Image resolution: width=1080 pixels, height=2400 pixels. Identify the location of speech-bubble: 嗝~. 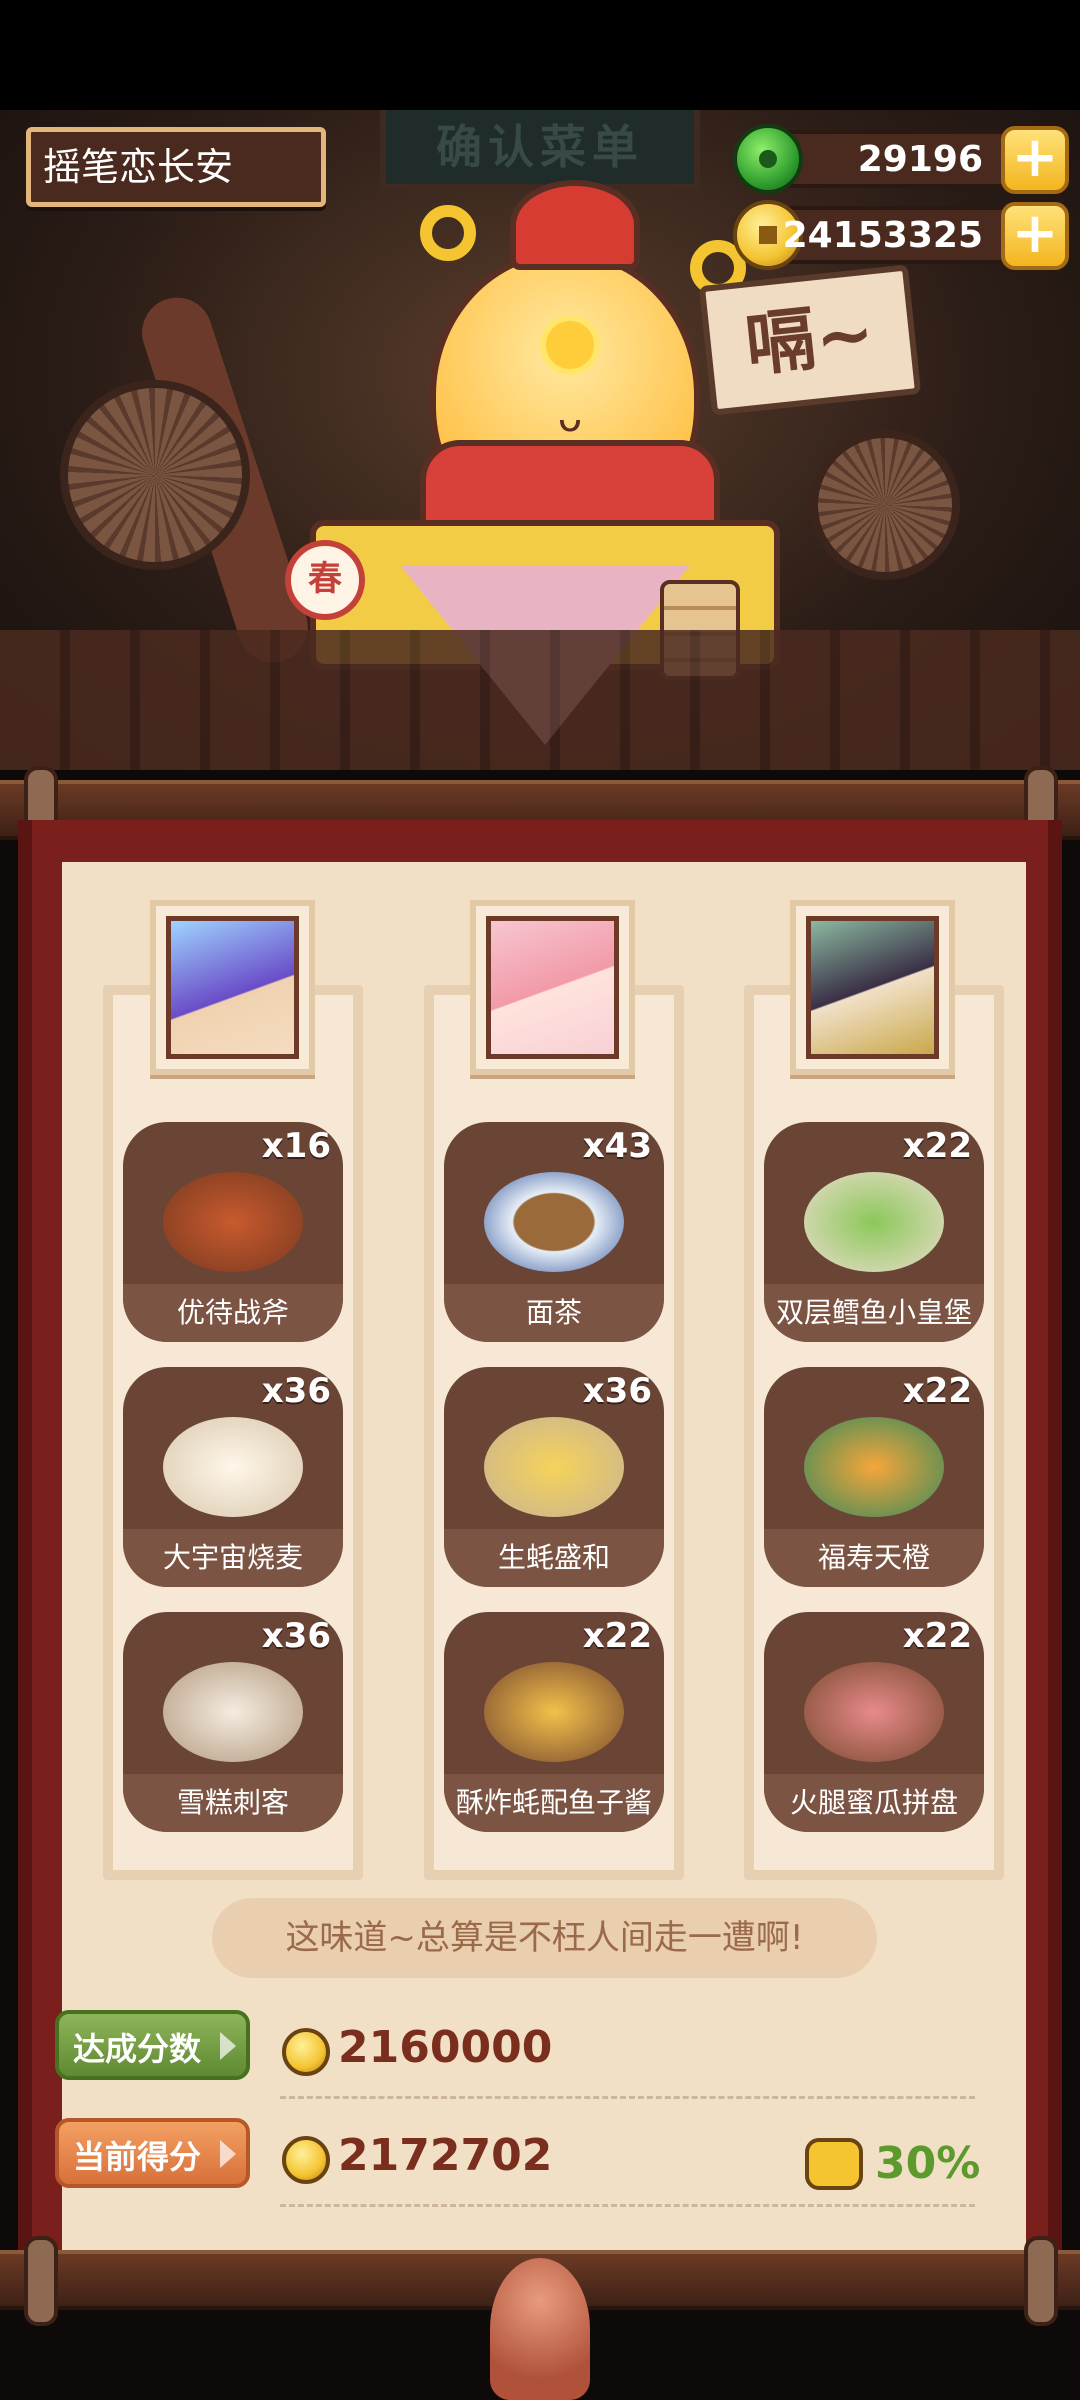
(810, 340).